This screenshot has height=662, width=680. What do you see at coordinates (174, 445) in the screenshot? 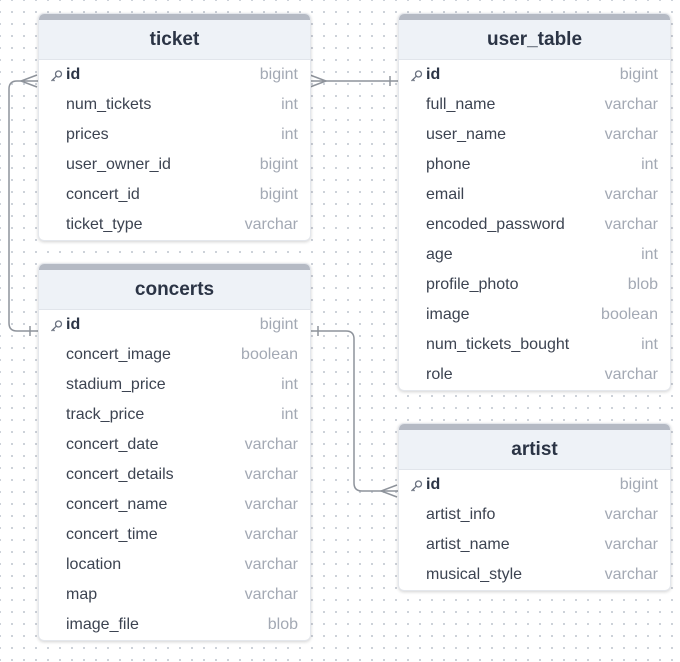
I see `column-row: concert_date varchar` at bounding box center [174, 445].